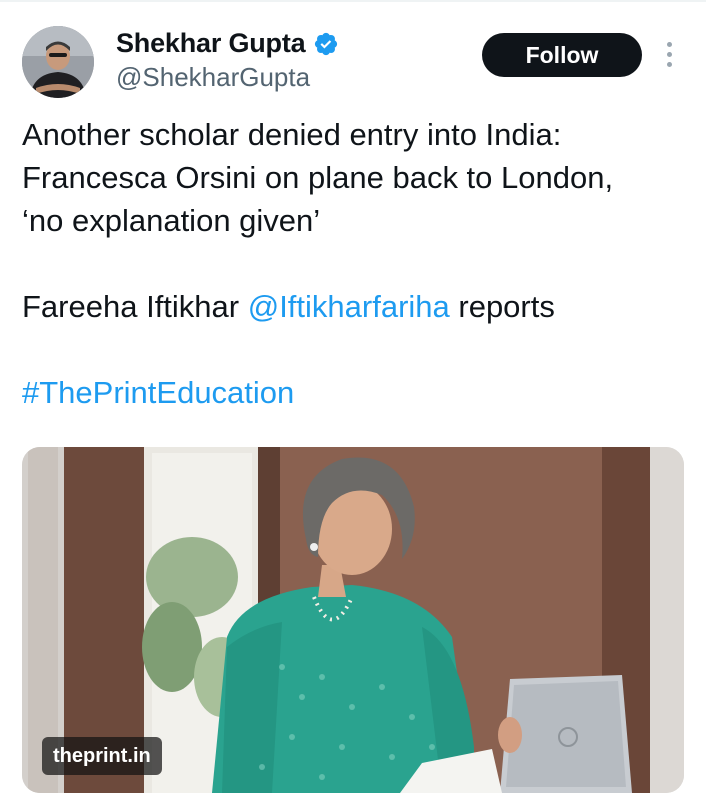  I want to click on mention-link: @Iftikharfariha, so click(349, 306).